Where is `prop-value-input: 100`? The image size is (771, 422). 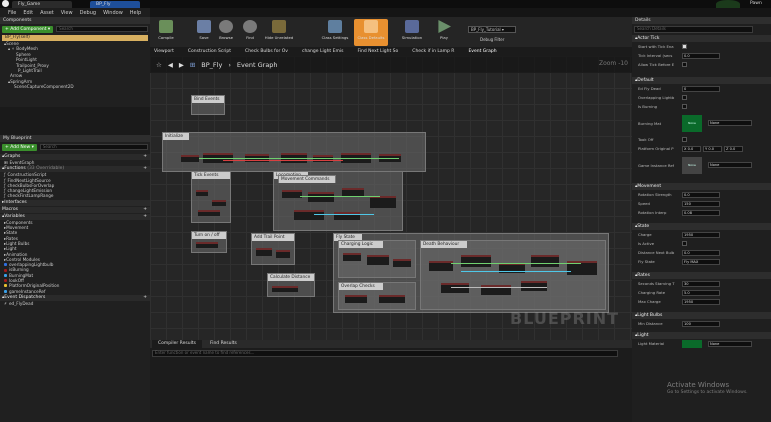 prop-value-input: 100 is located at coordinates (701, 323).